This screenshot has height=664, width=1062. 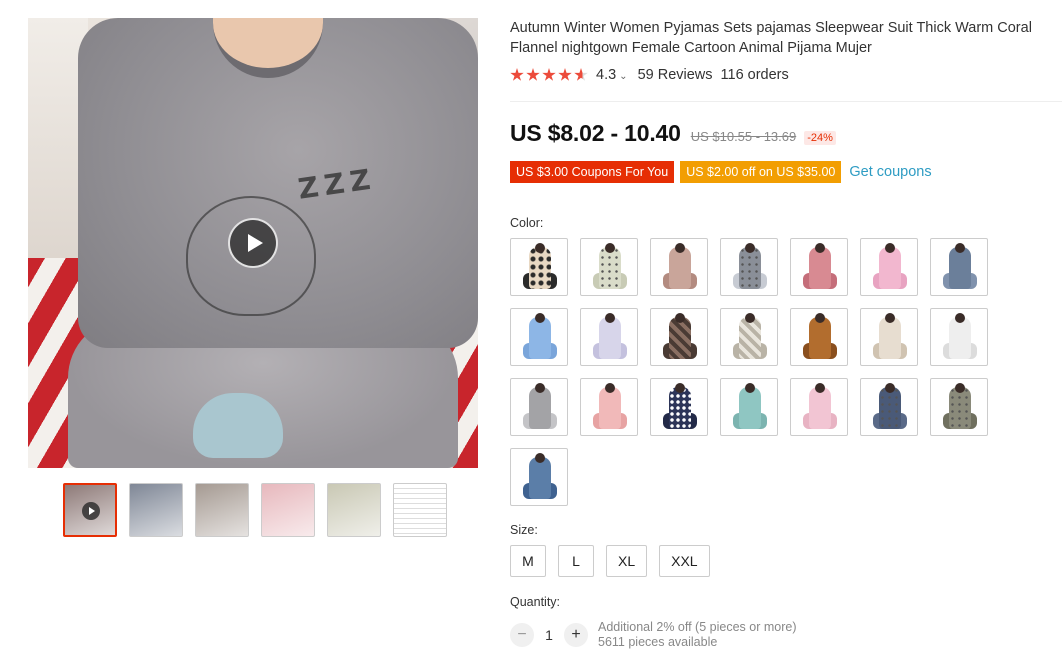 I want to click on pieces-available: 5611 pieces available, so click(x=658, y=642).